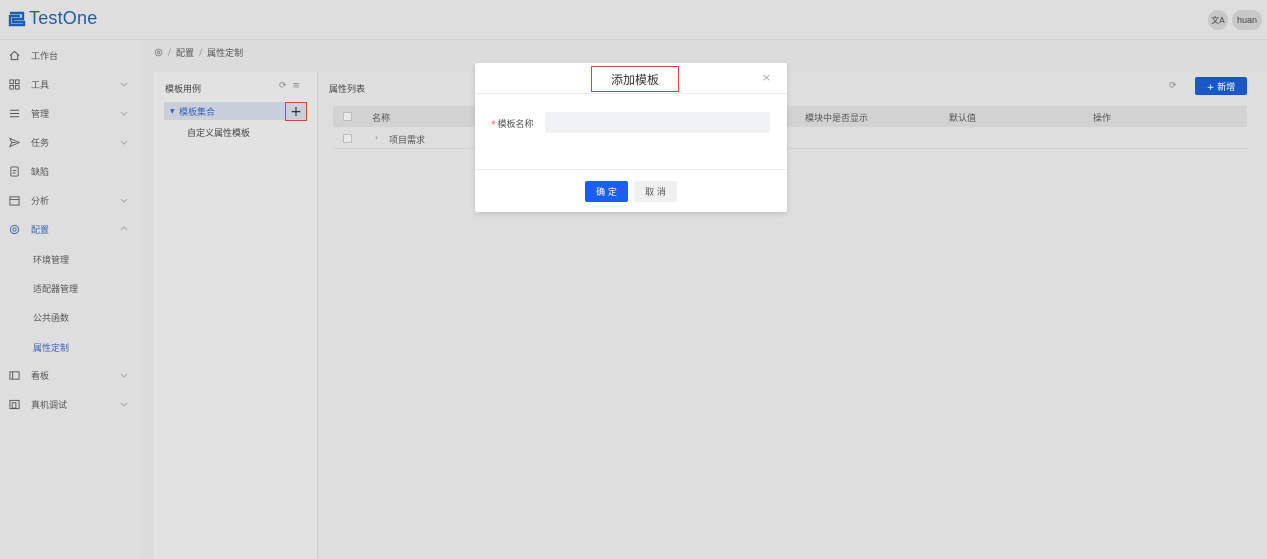 Image resolution: width=1267 pixels, height=559 pixels. I want to click on add-attribute-button: + 新增, so click(1221, 86).